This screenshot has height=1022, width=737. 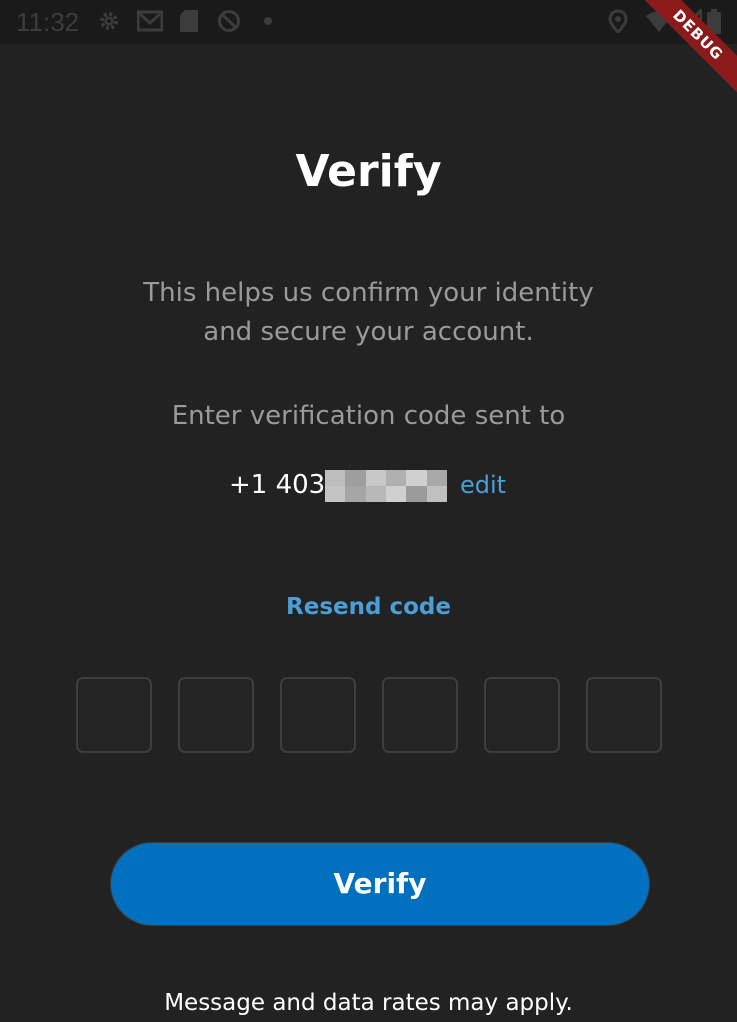 I want to click on verify-button: Verify, so click(x=380, y=884).